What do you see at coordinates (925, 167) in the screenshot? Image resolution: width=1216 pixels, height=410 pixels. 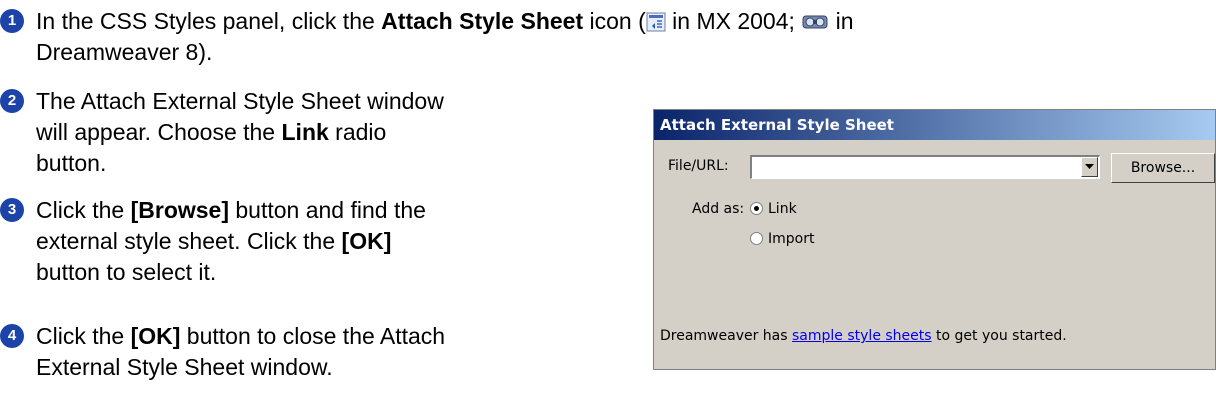 I see `file-url-input` at bounding box center [925, 167].